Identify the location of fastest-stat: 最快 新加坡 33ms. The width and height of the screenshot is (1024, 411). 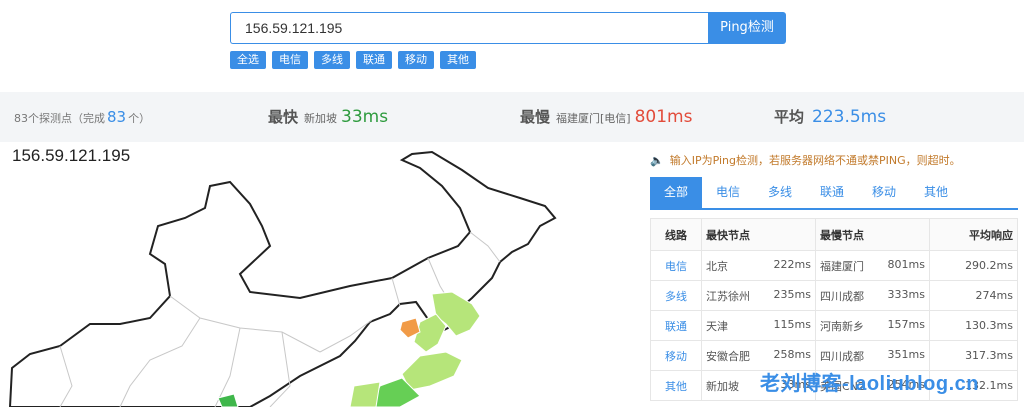
(328, 117).